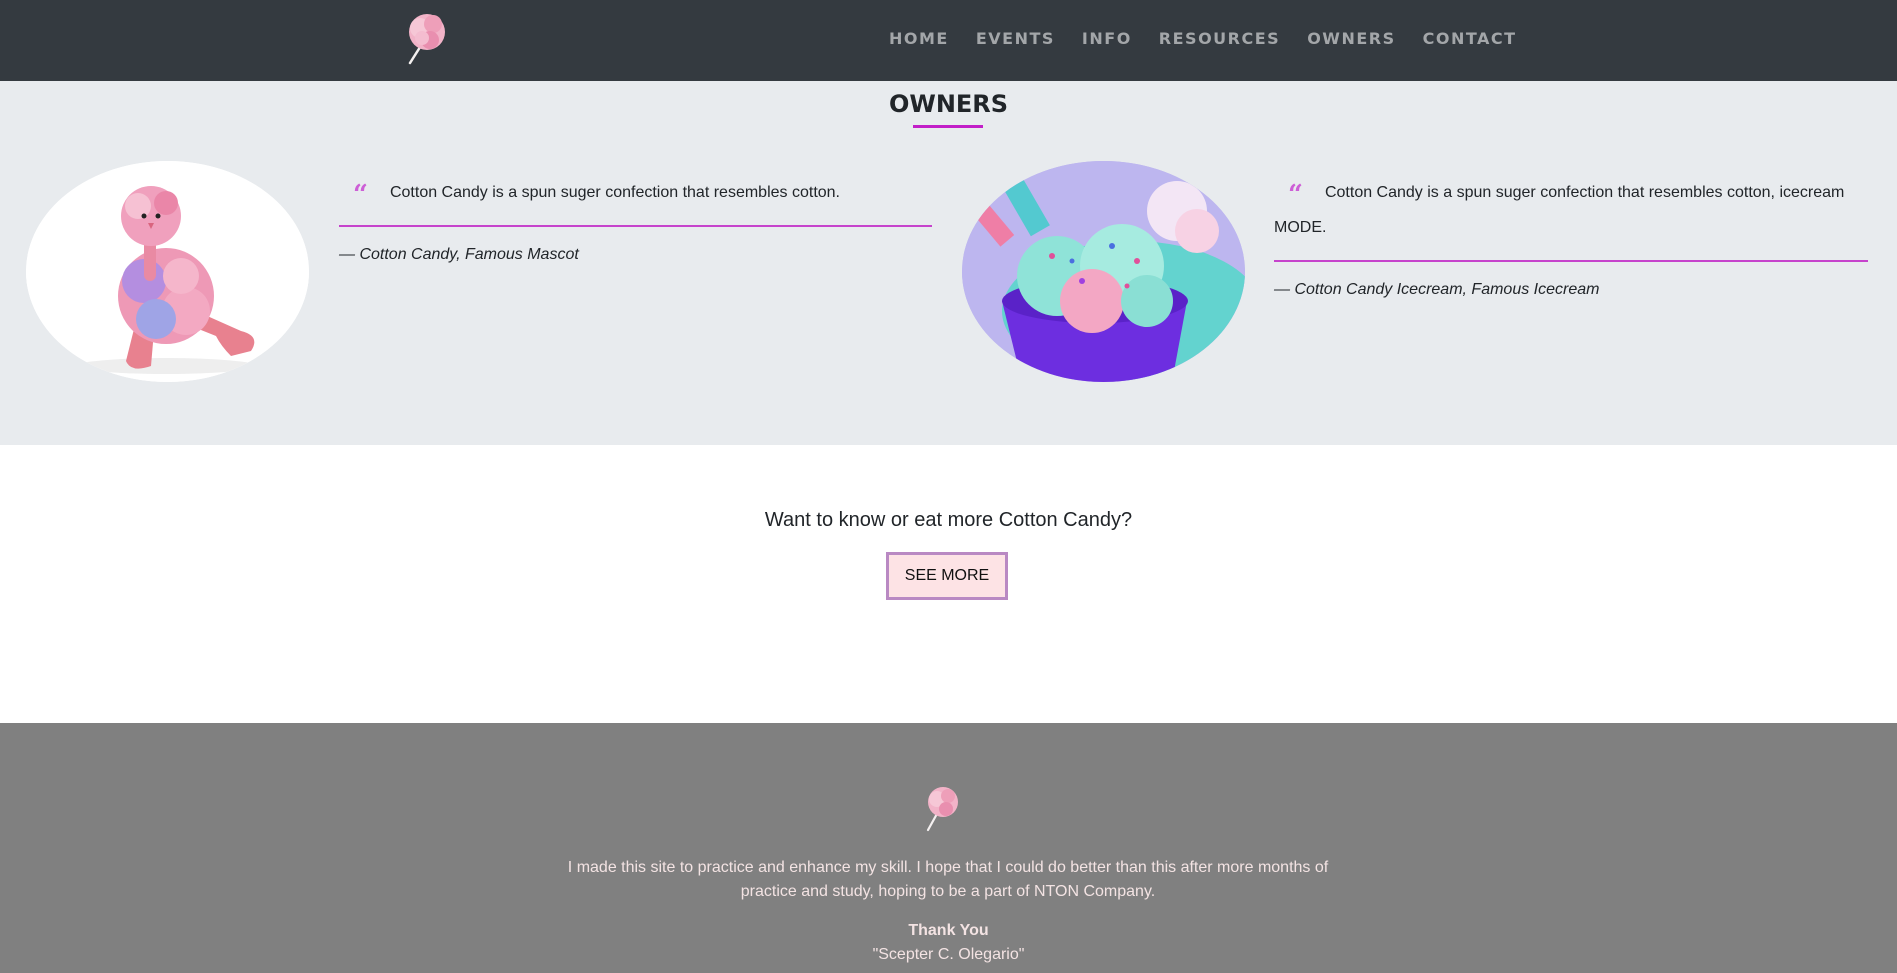 The image size is (1897, 973). Describe the element at coordinates (948, 930) in the screenshot. I see `footer-thanks: Thank You` at that location.